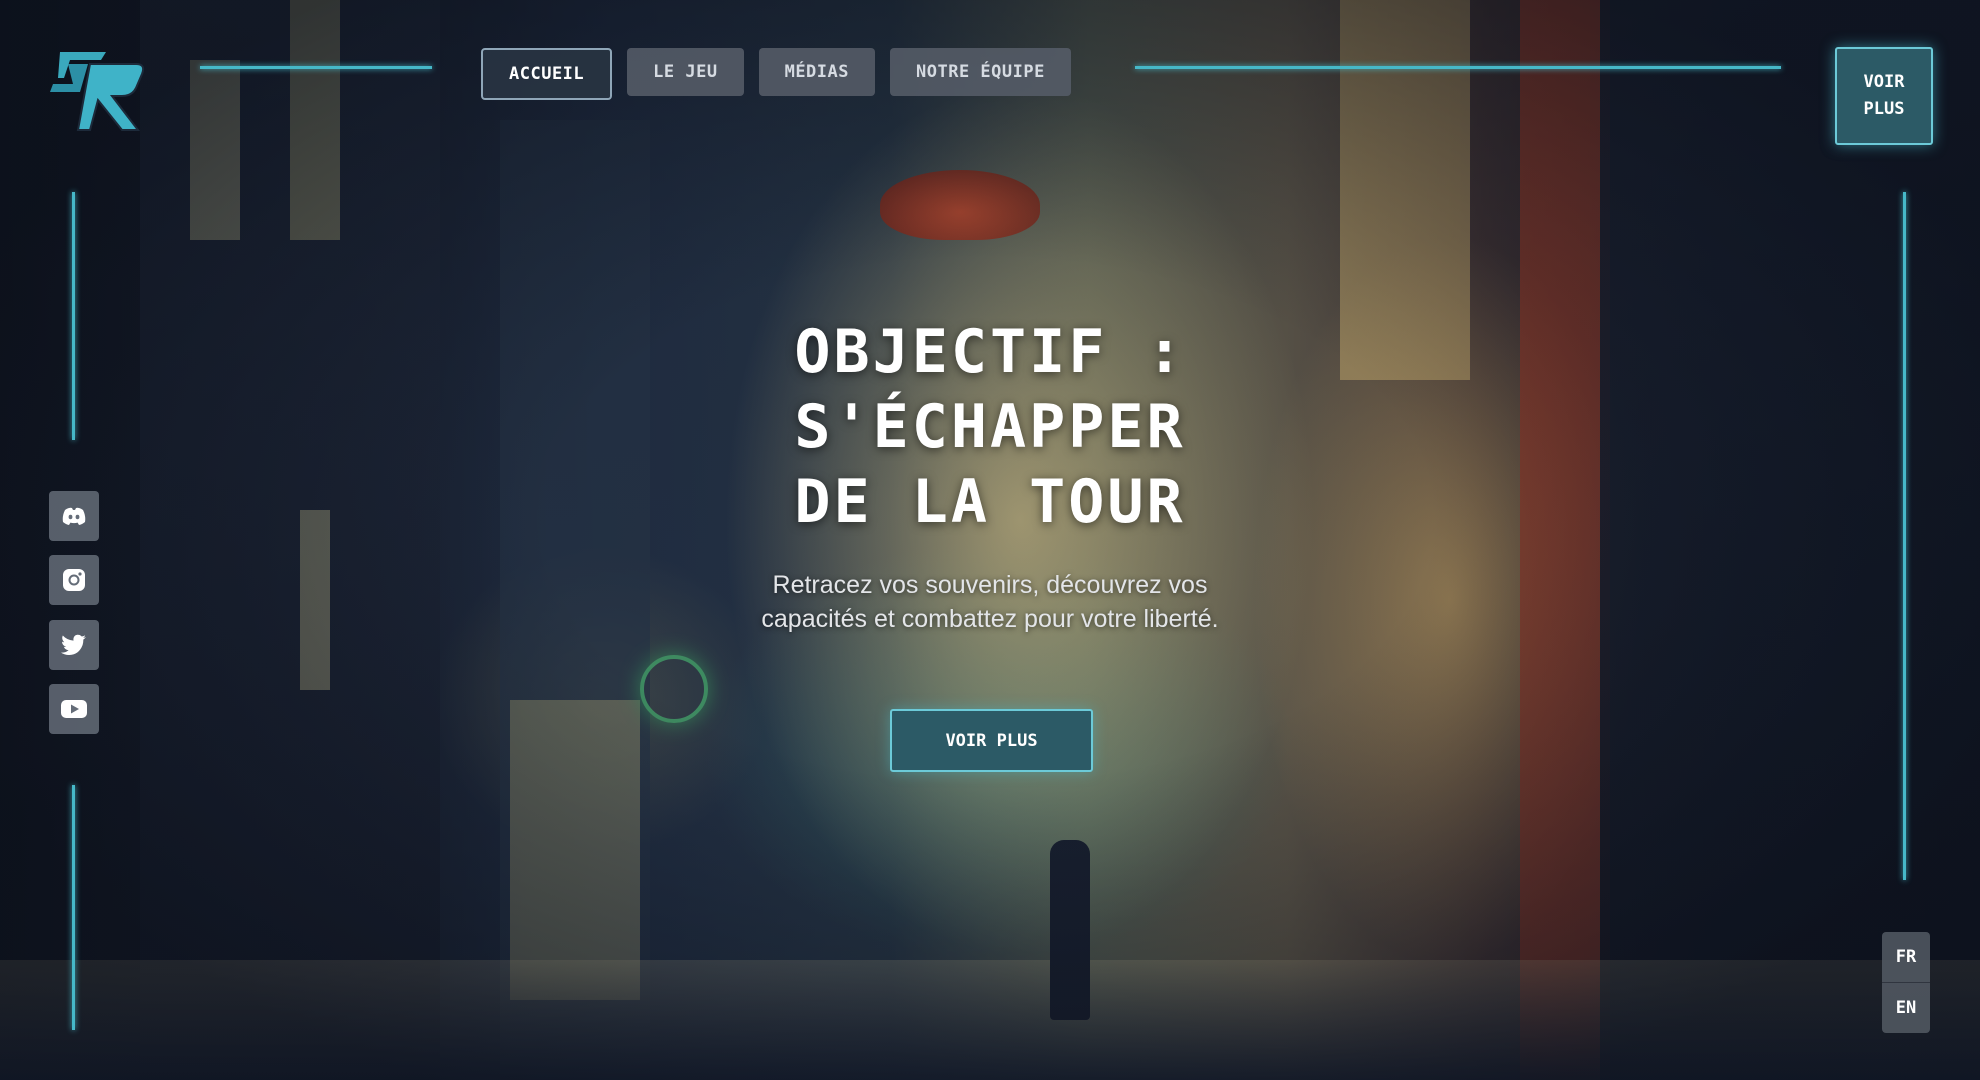 The width and height of the screenshot is (1980, 1080). Describe the element at coordinates (1906, 1007) in the screenshot. I see `lang-en-button: EN` at that location.